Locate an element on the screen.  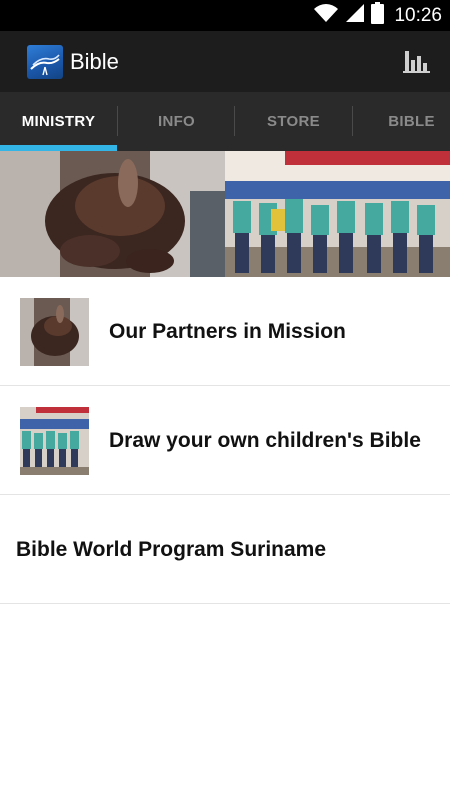
action-bar: Bible is located at coordinates (225, 61).